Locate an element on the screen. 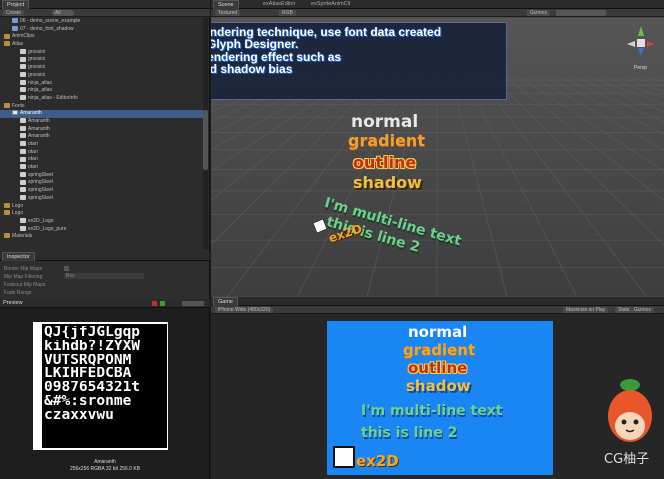 This screenshot has height=479, width=664. tree-item-label: Atlas is located at coordinates (18, 44).